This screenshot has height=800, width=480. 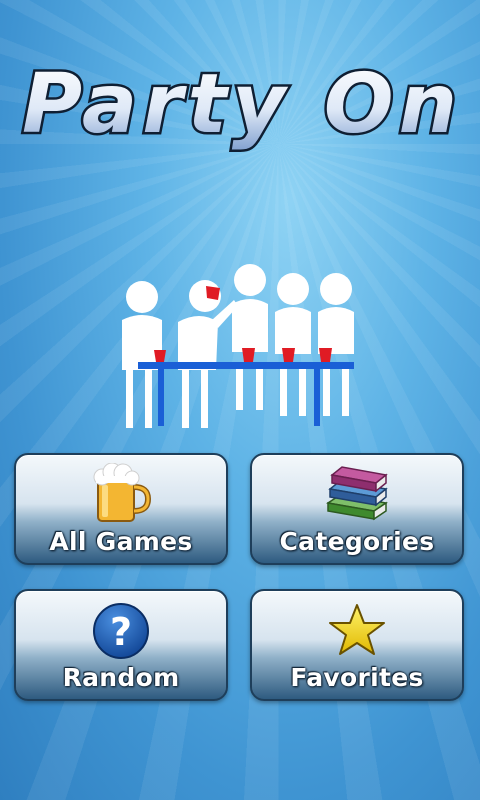 I want to click on books-icon, so click(x=357, y=494).